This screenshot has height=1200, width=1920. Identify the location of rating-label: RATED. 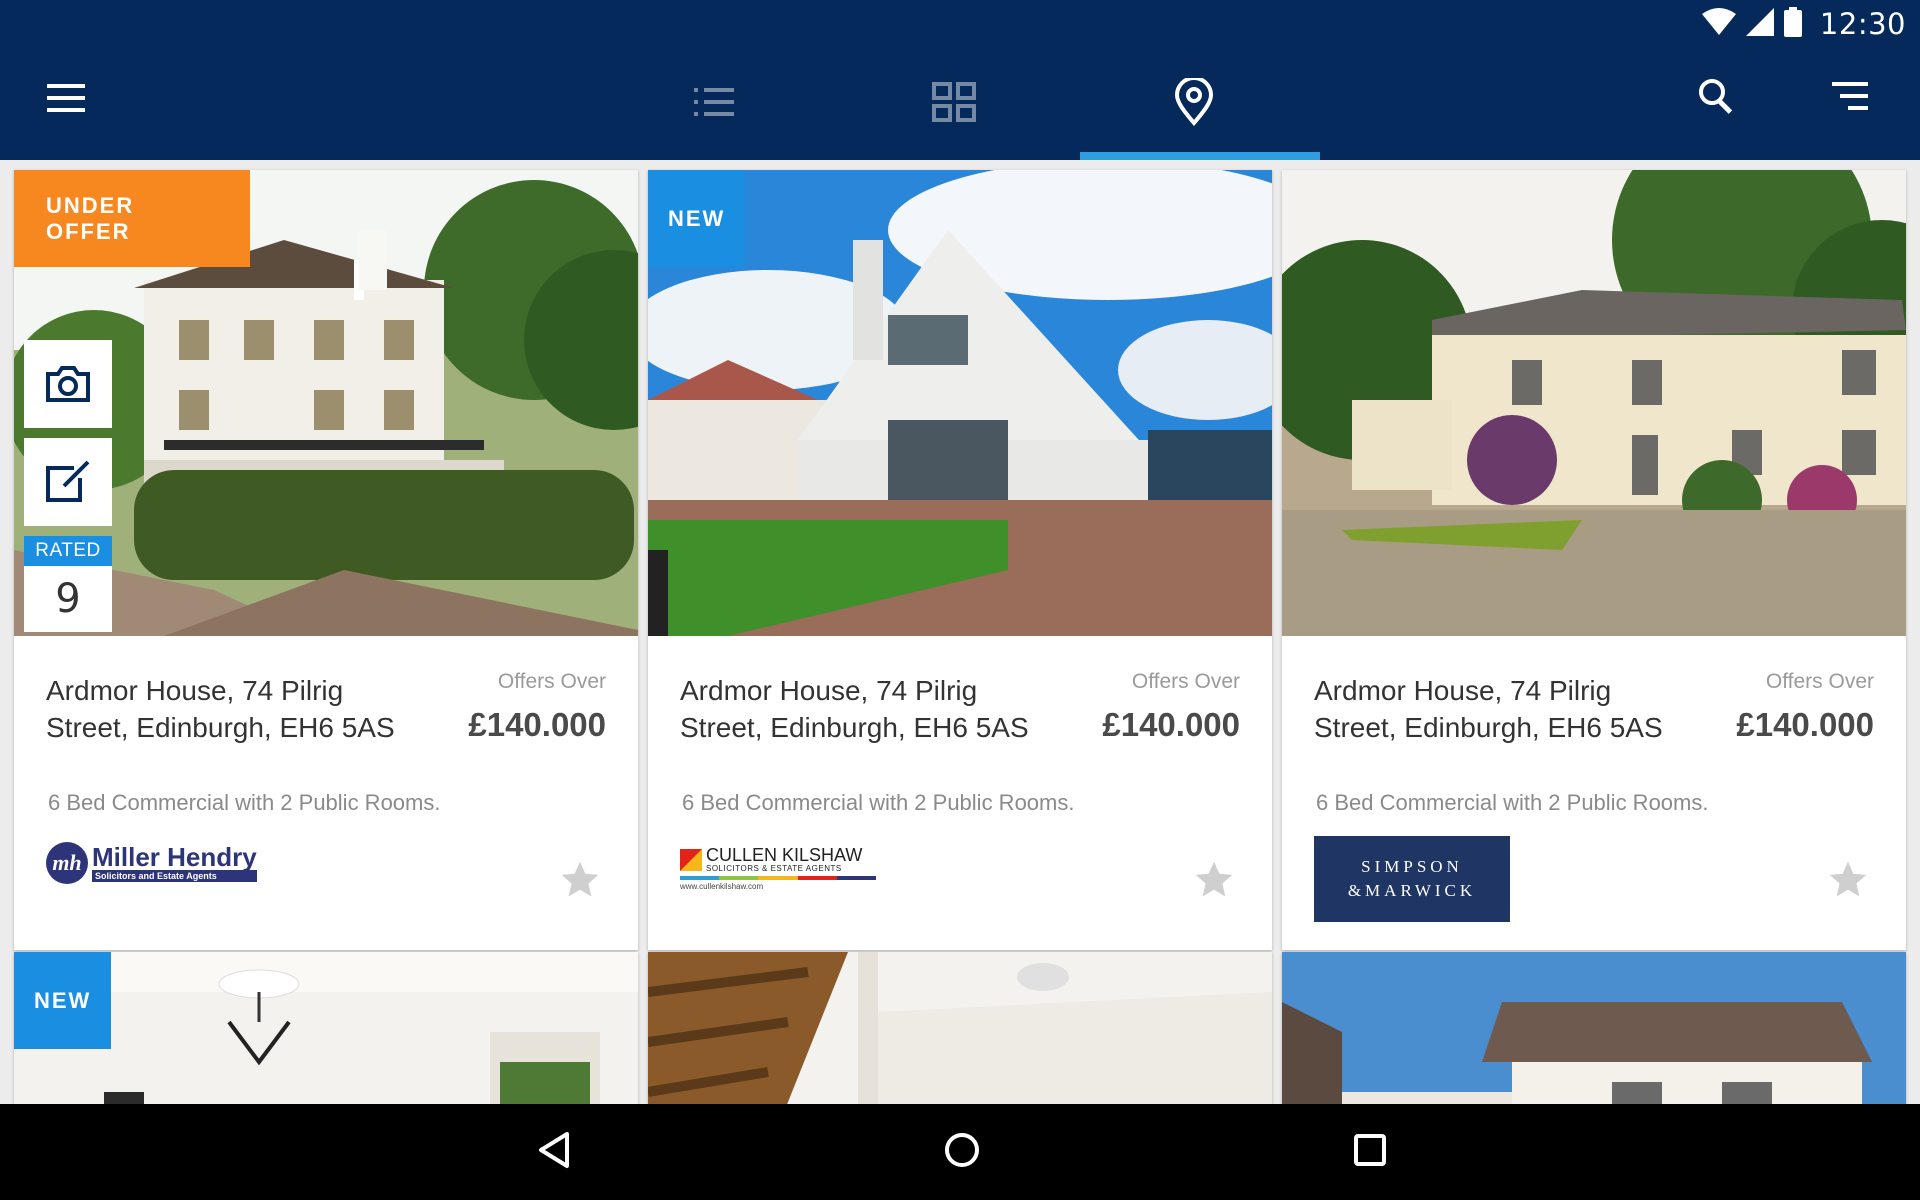
(68, 551).